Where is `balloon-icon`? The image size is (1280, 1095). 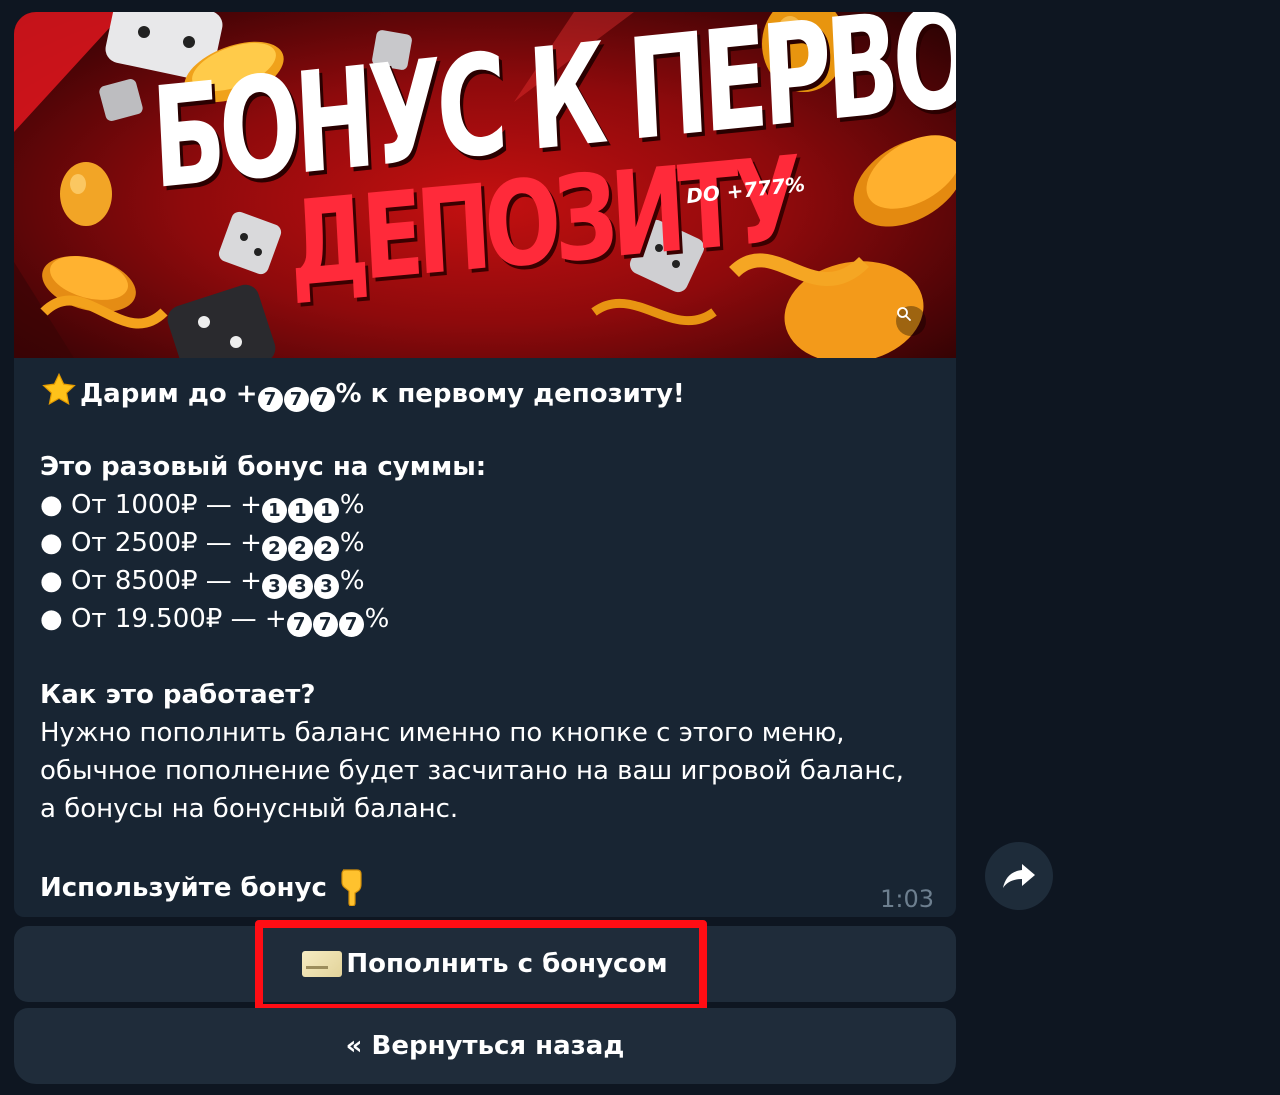
balloon-icon is located at coordinates (86, 194).